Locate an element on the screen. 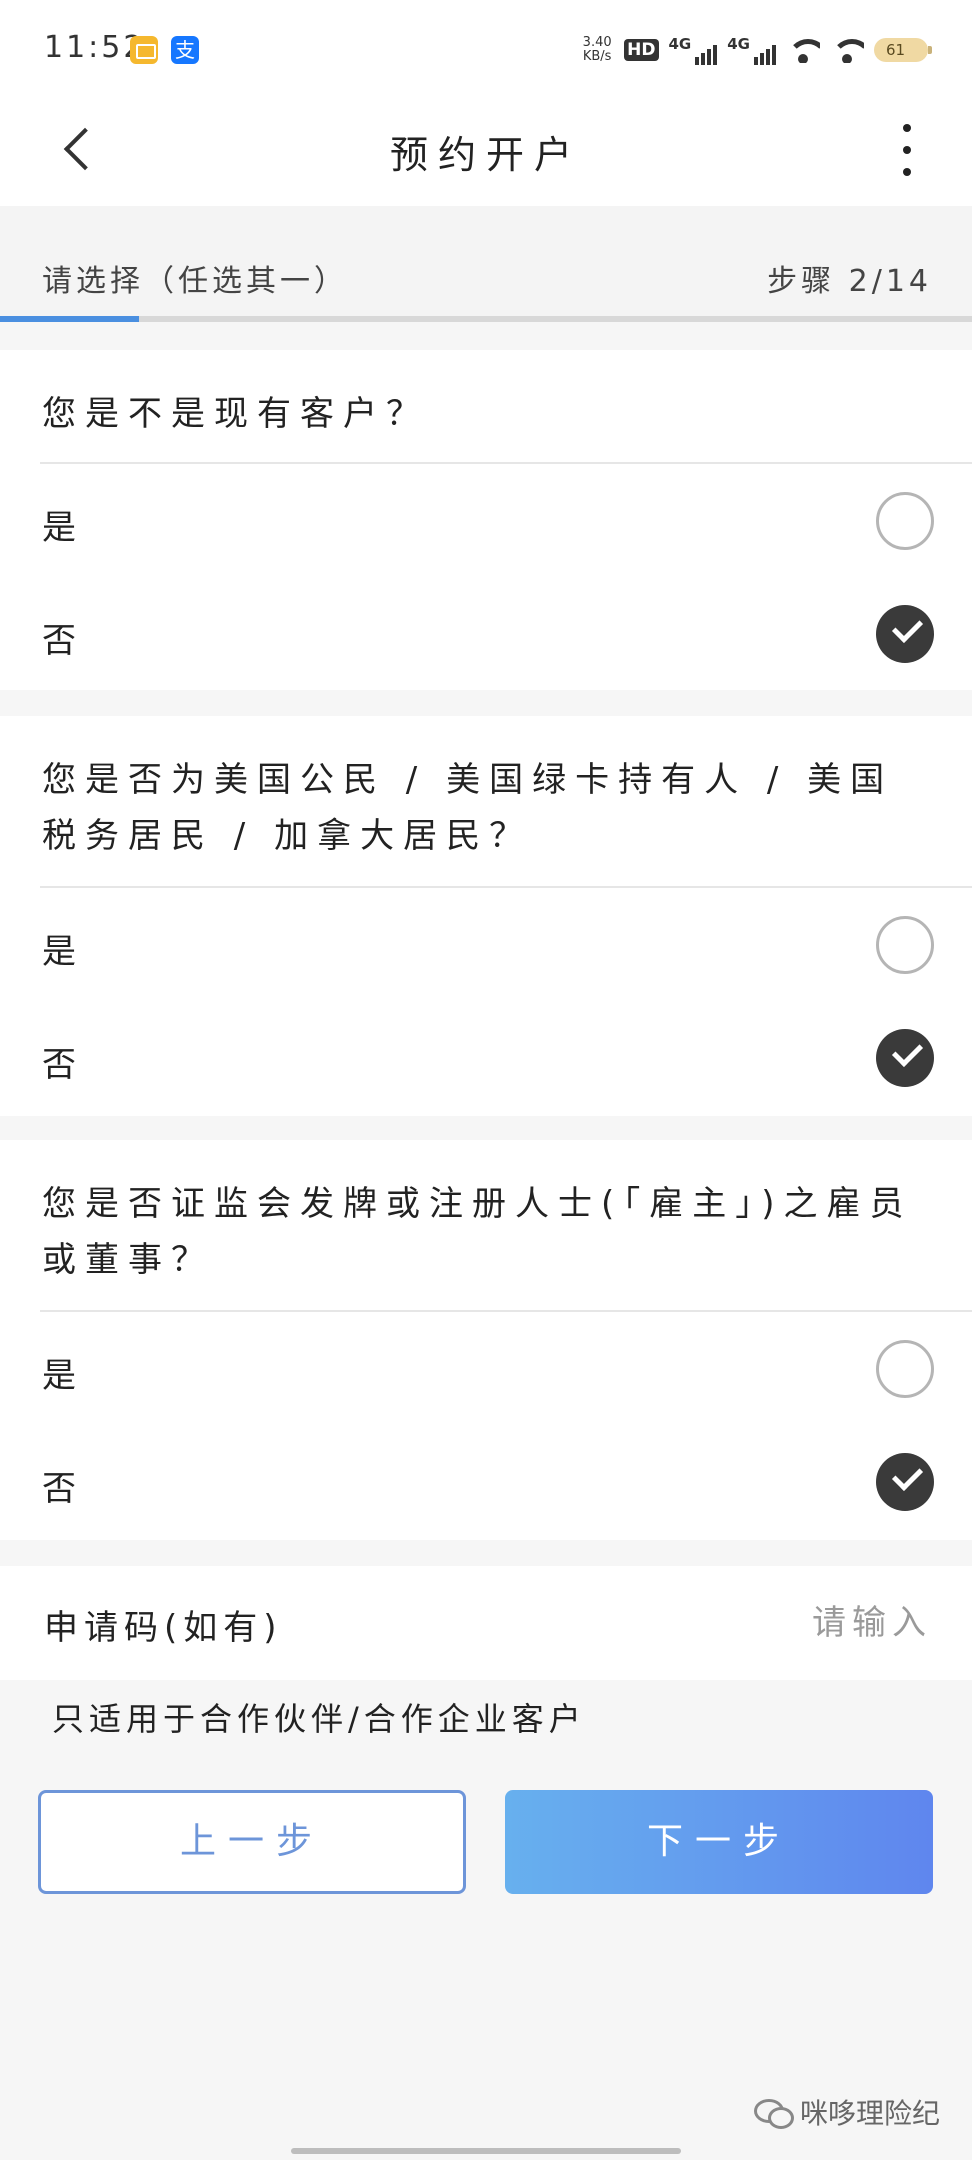 This screenshot has height=2160, width=972. watermark: 咪哆理险纪 is located at coordinates (846, 2112).